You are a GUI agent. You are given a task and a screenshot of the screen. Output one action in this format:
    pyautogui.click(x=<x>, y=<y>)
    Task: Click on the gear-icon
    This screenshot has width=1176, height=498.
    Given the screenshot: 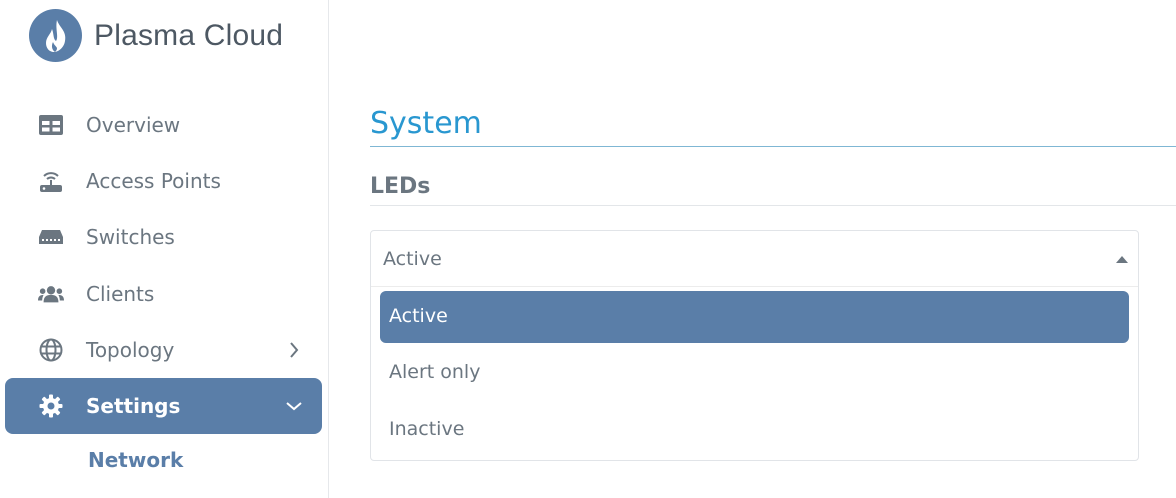 What is the action you would take?
    pyautogui.click(x=51, y=406)
    